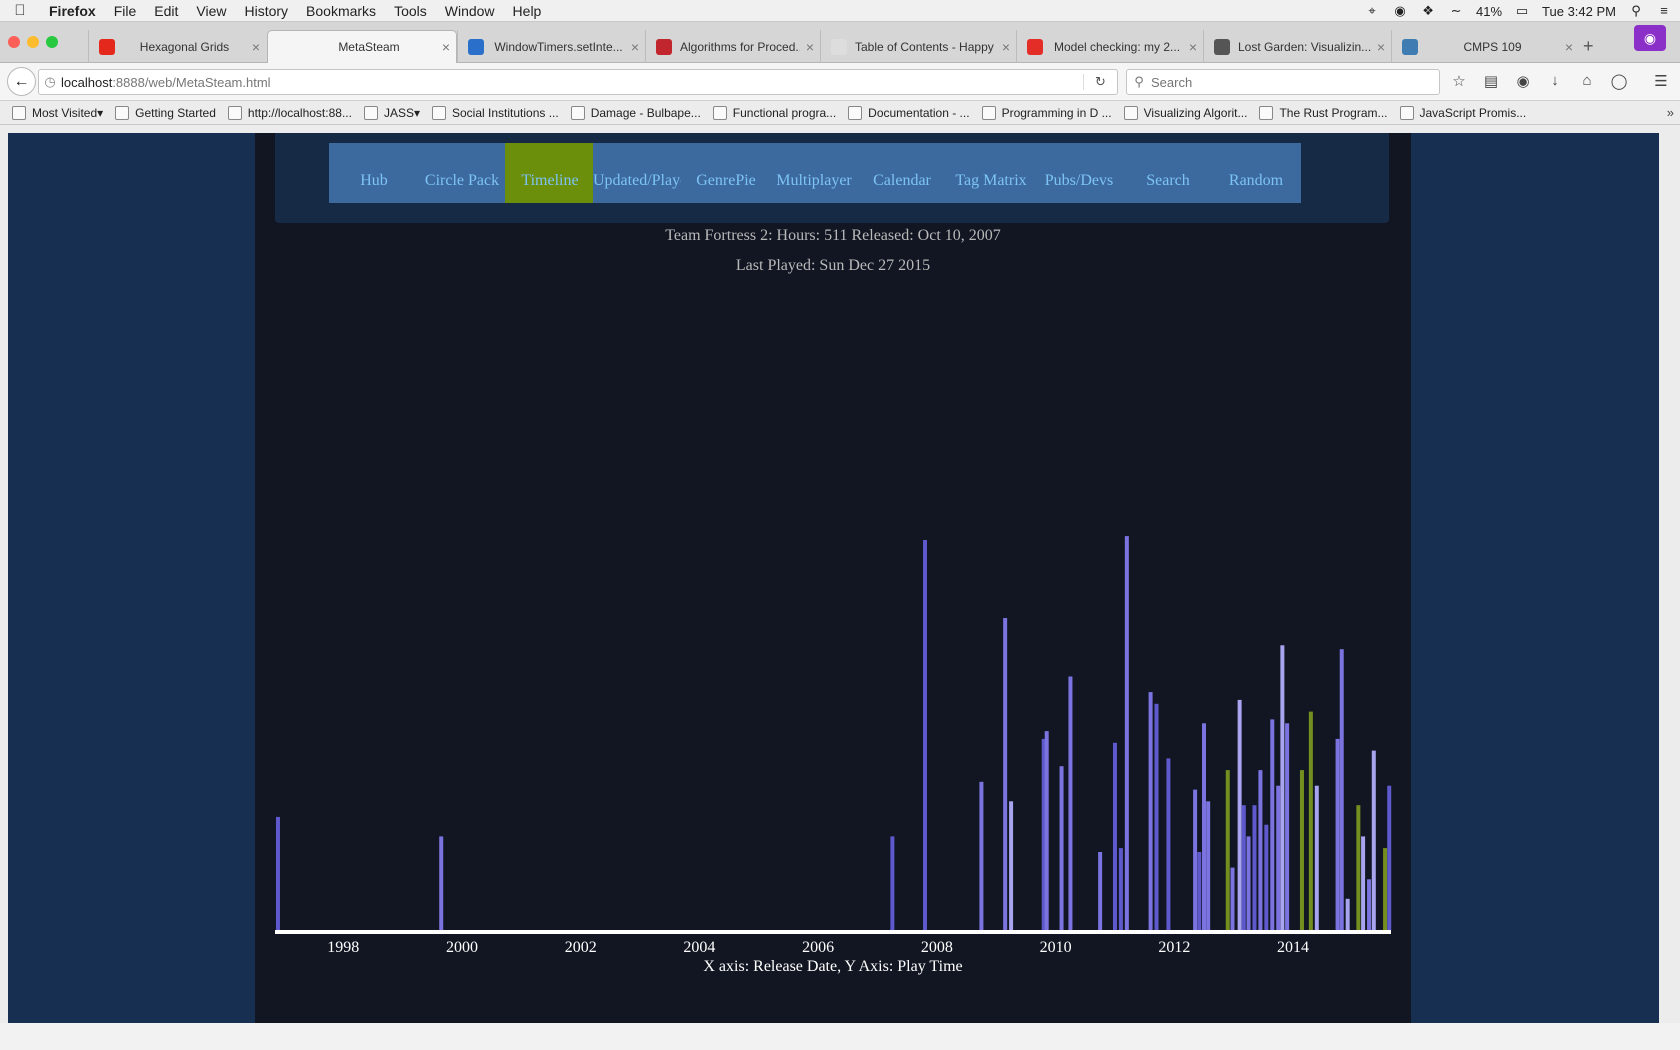  What do you see at coordinates (1491, 81) in the screenshot?
I see `reading-list-icon: ▤` at bounding box center [1491, 81].